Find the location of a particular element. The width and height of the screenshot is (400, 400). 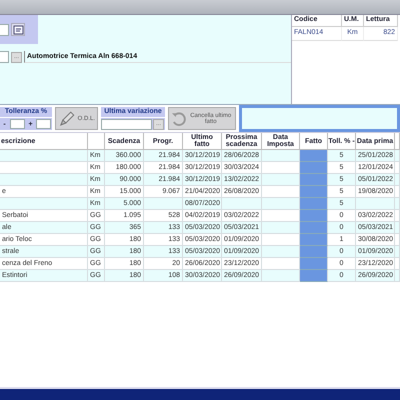

document-button is located at coordinates (18, 29).